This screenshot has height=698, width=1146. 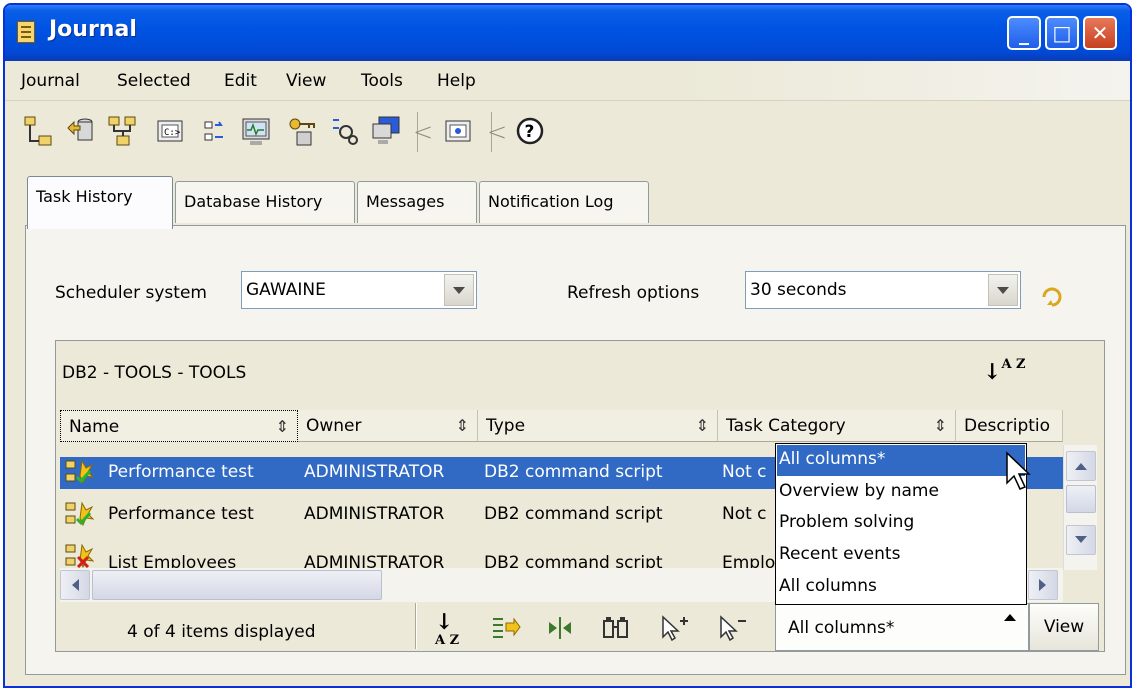 What do you see at coordinates (456, 81) in the screenshot?
I see `menu-help: Help` at bounding box center [456, 81].